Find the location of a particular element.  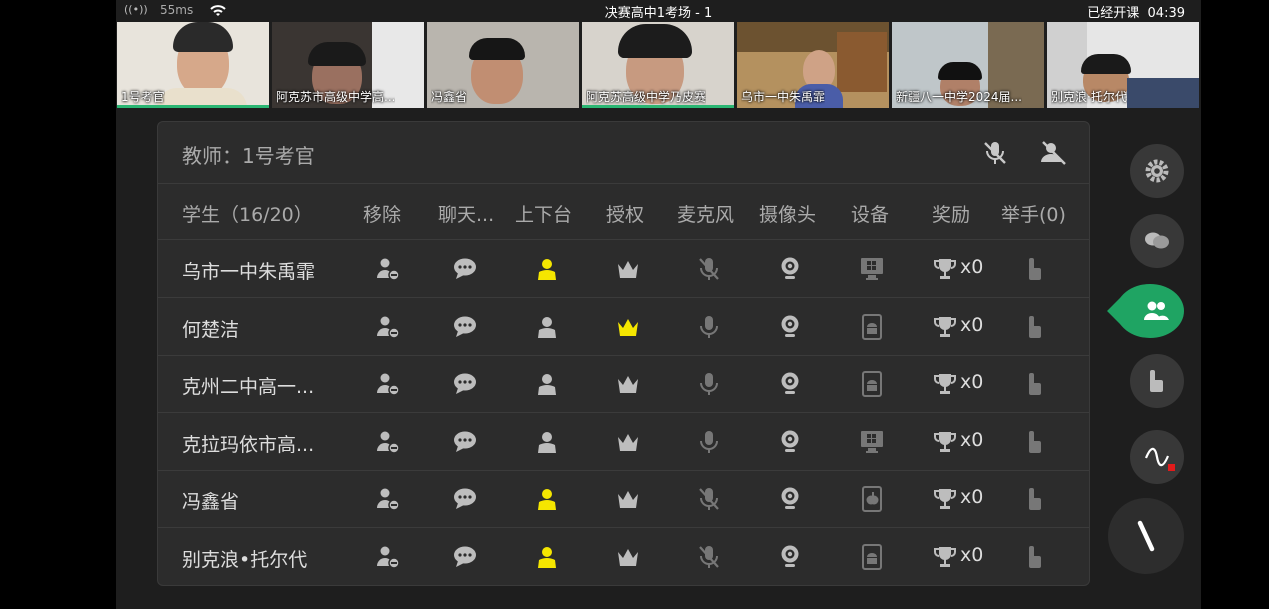

column-header-device: 设备 is located at coordinates (870, 215).